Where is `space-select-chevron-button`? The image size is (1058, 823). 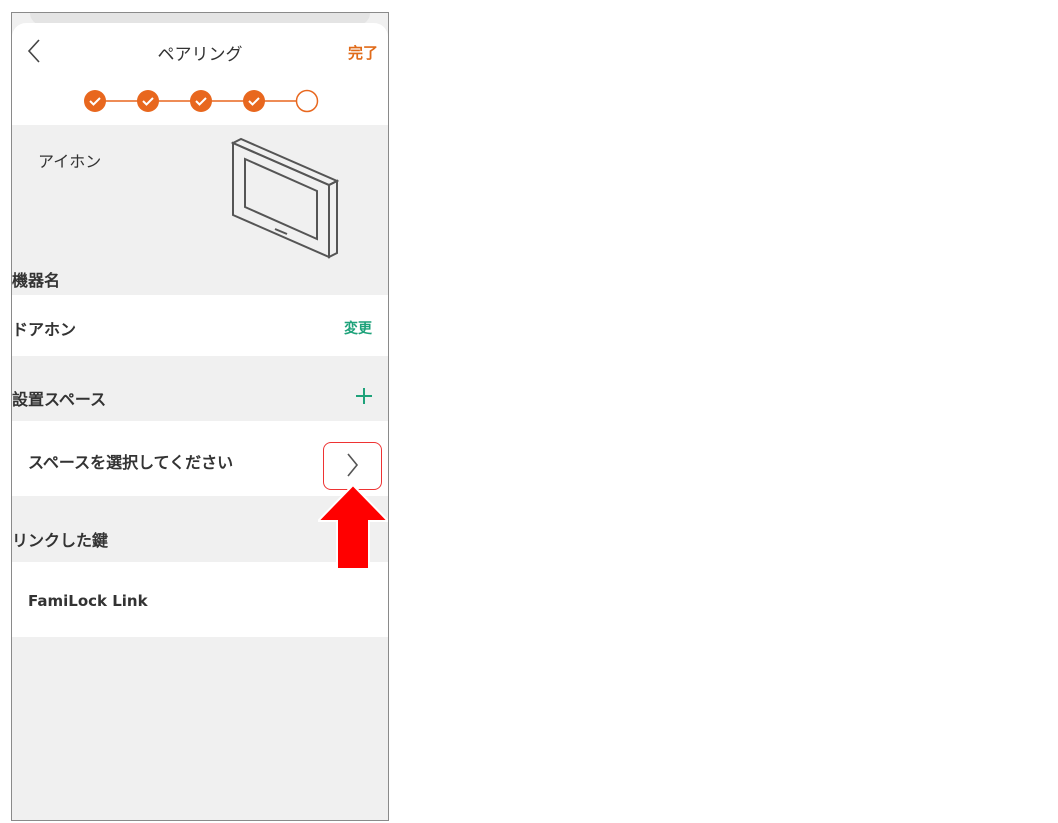 space-select-chevron-button is located at coordinates (352, 466).